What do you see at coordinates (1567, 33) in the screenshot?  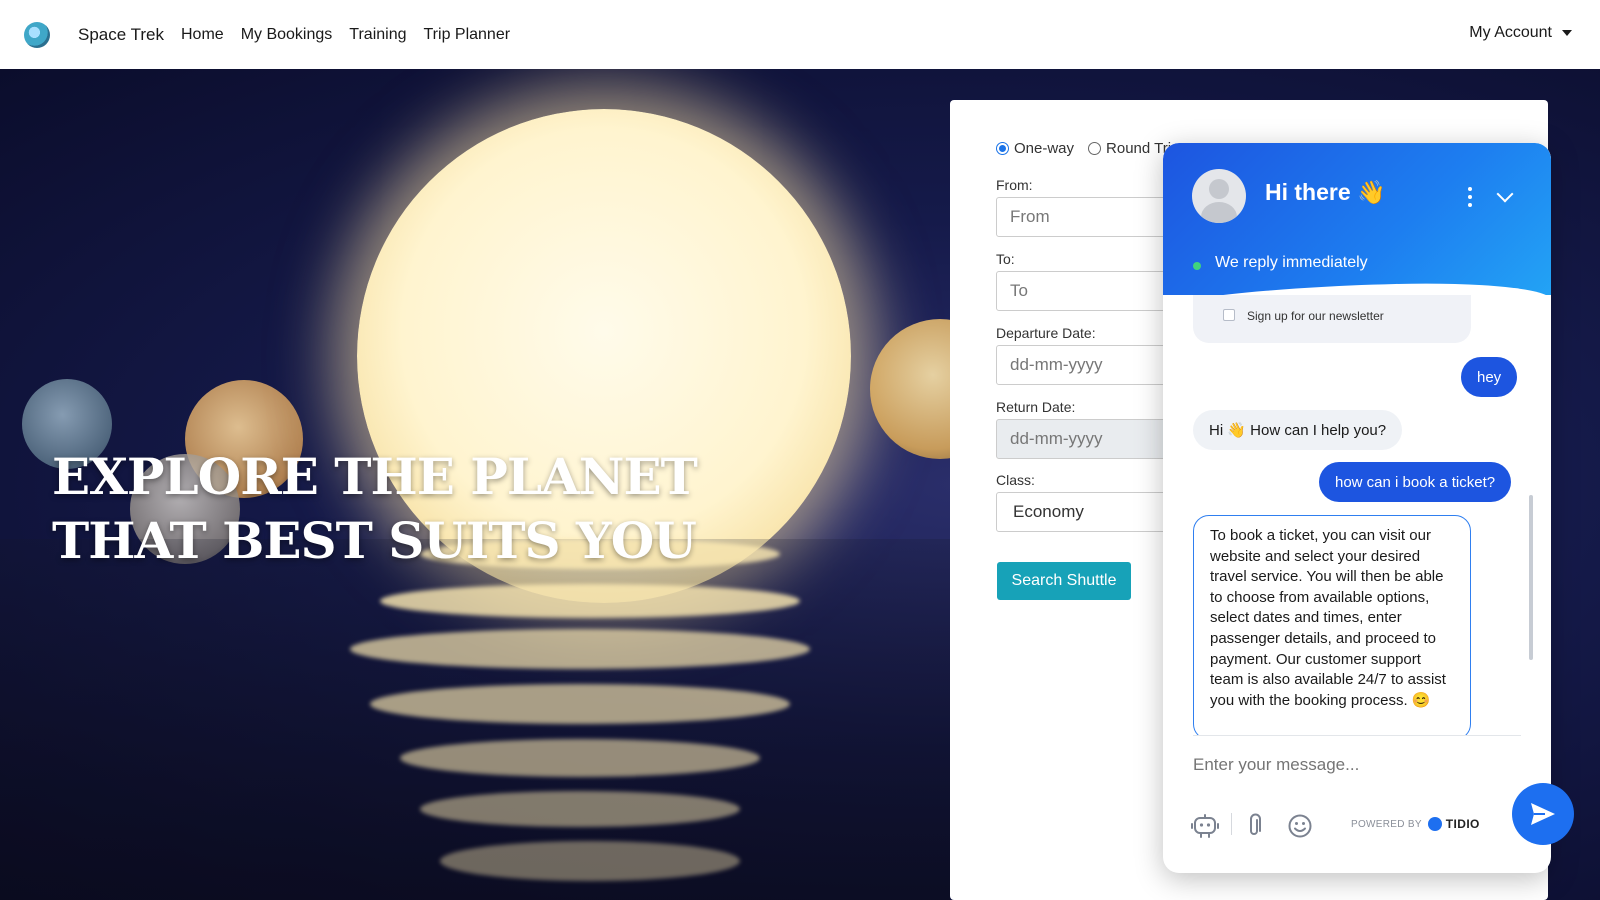 I see `caret-down-icon` at bounding box center [1567, 33].